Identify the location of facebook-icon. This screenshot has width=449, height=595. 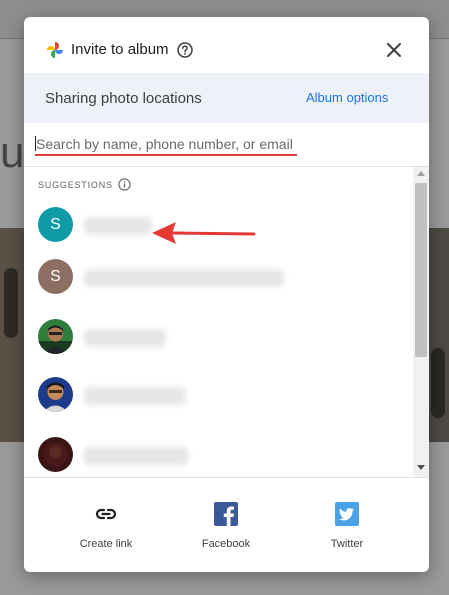
(226, 514).